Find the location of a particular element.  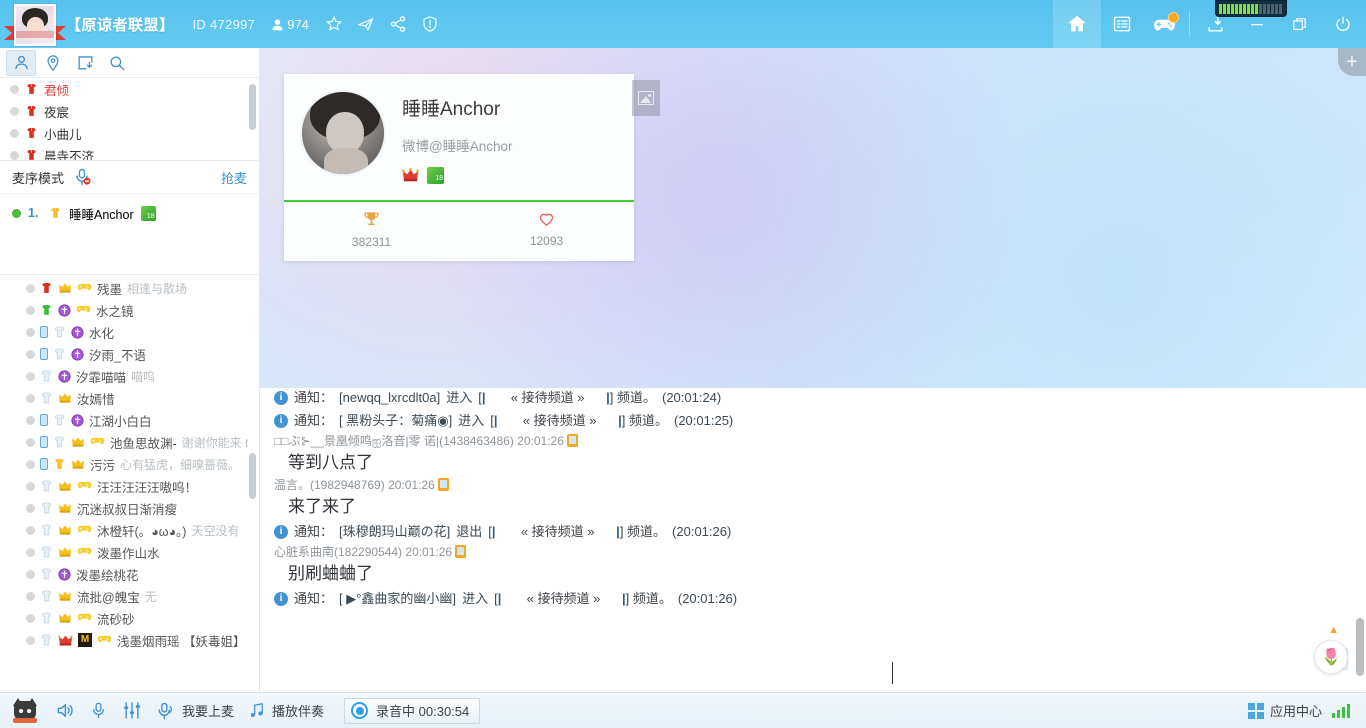

crown-icon is located at coordinates (65, 288).